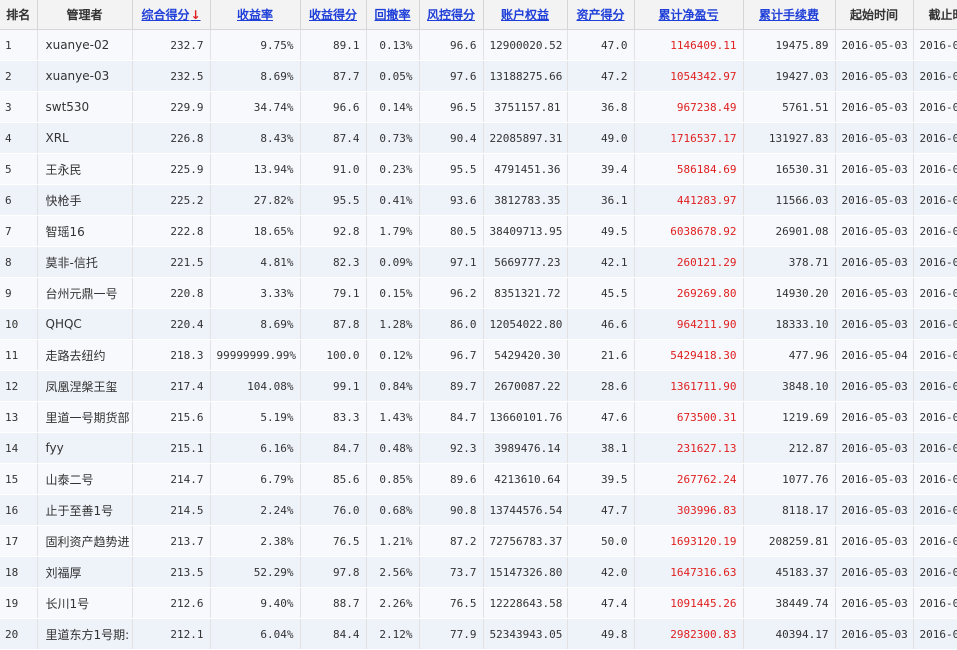  What do you see at coordinates (85, 200) in the screenshot?
I see `cell-manager: 快枪手` at bounding box center [85, 200].